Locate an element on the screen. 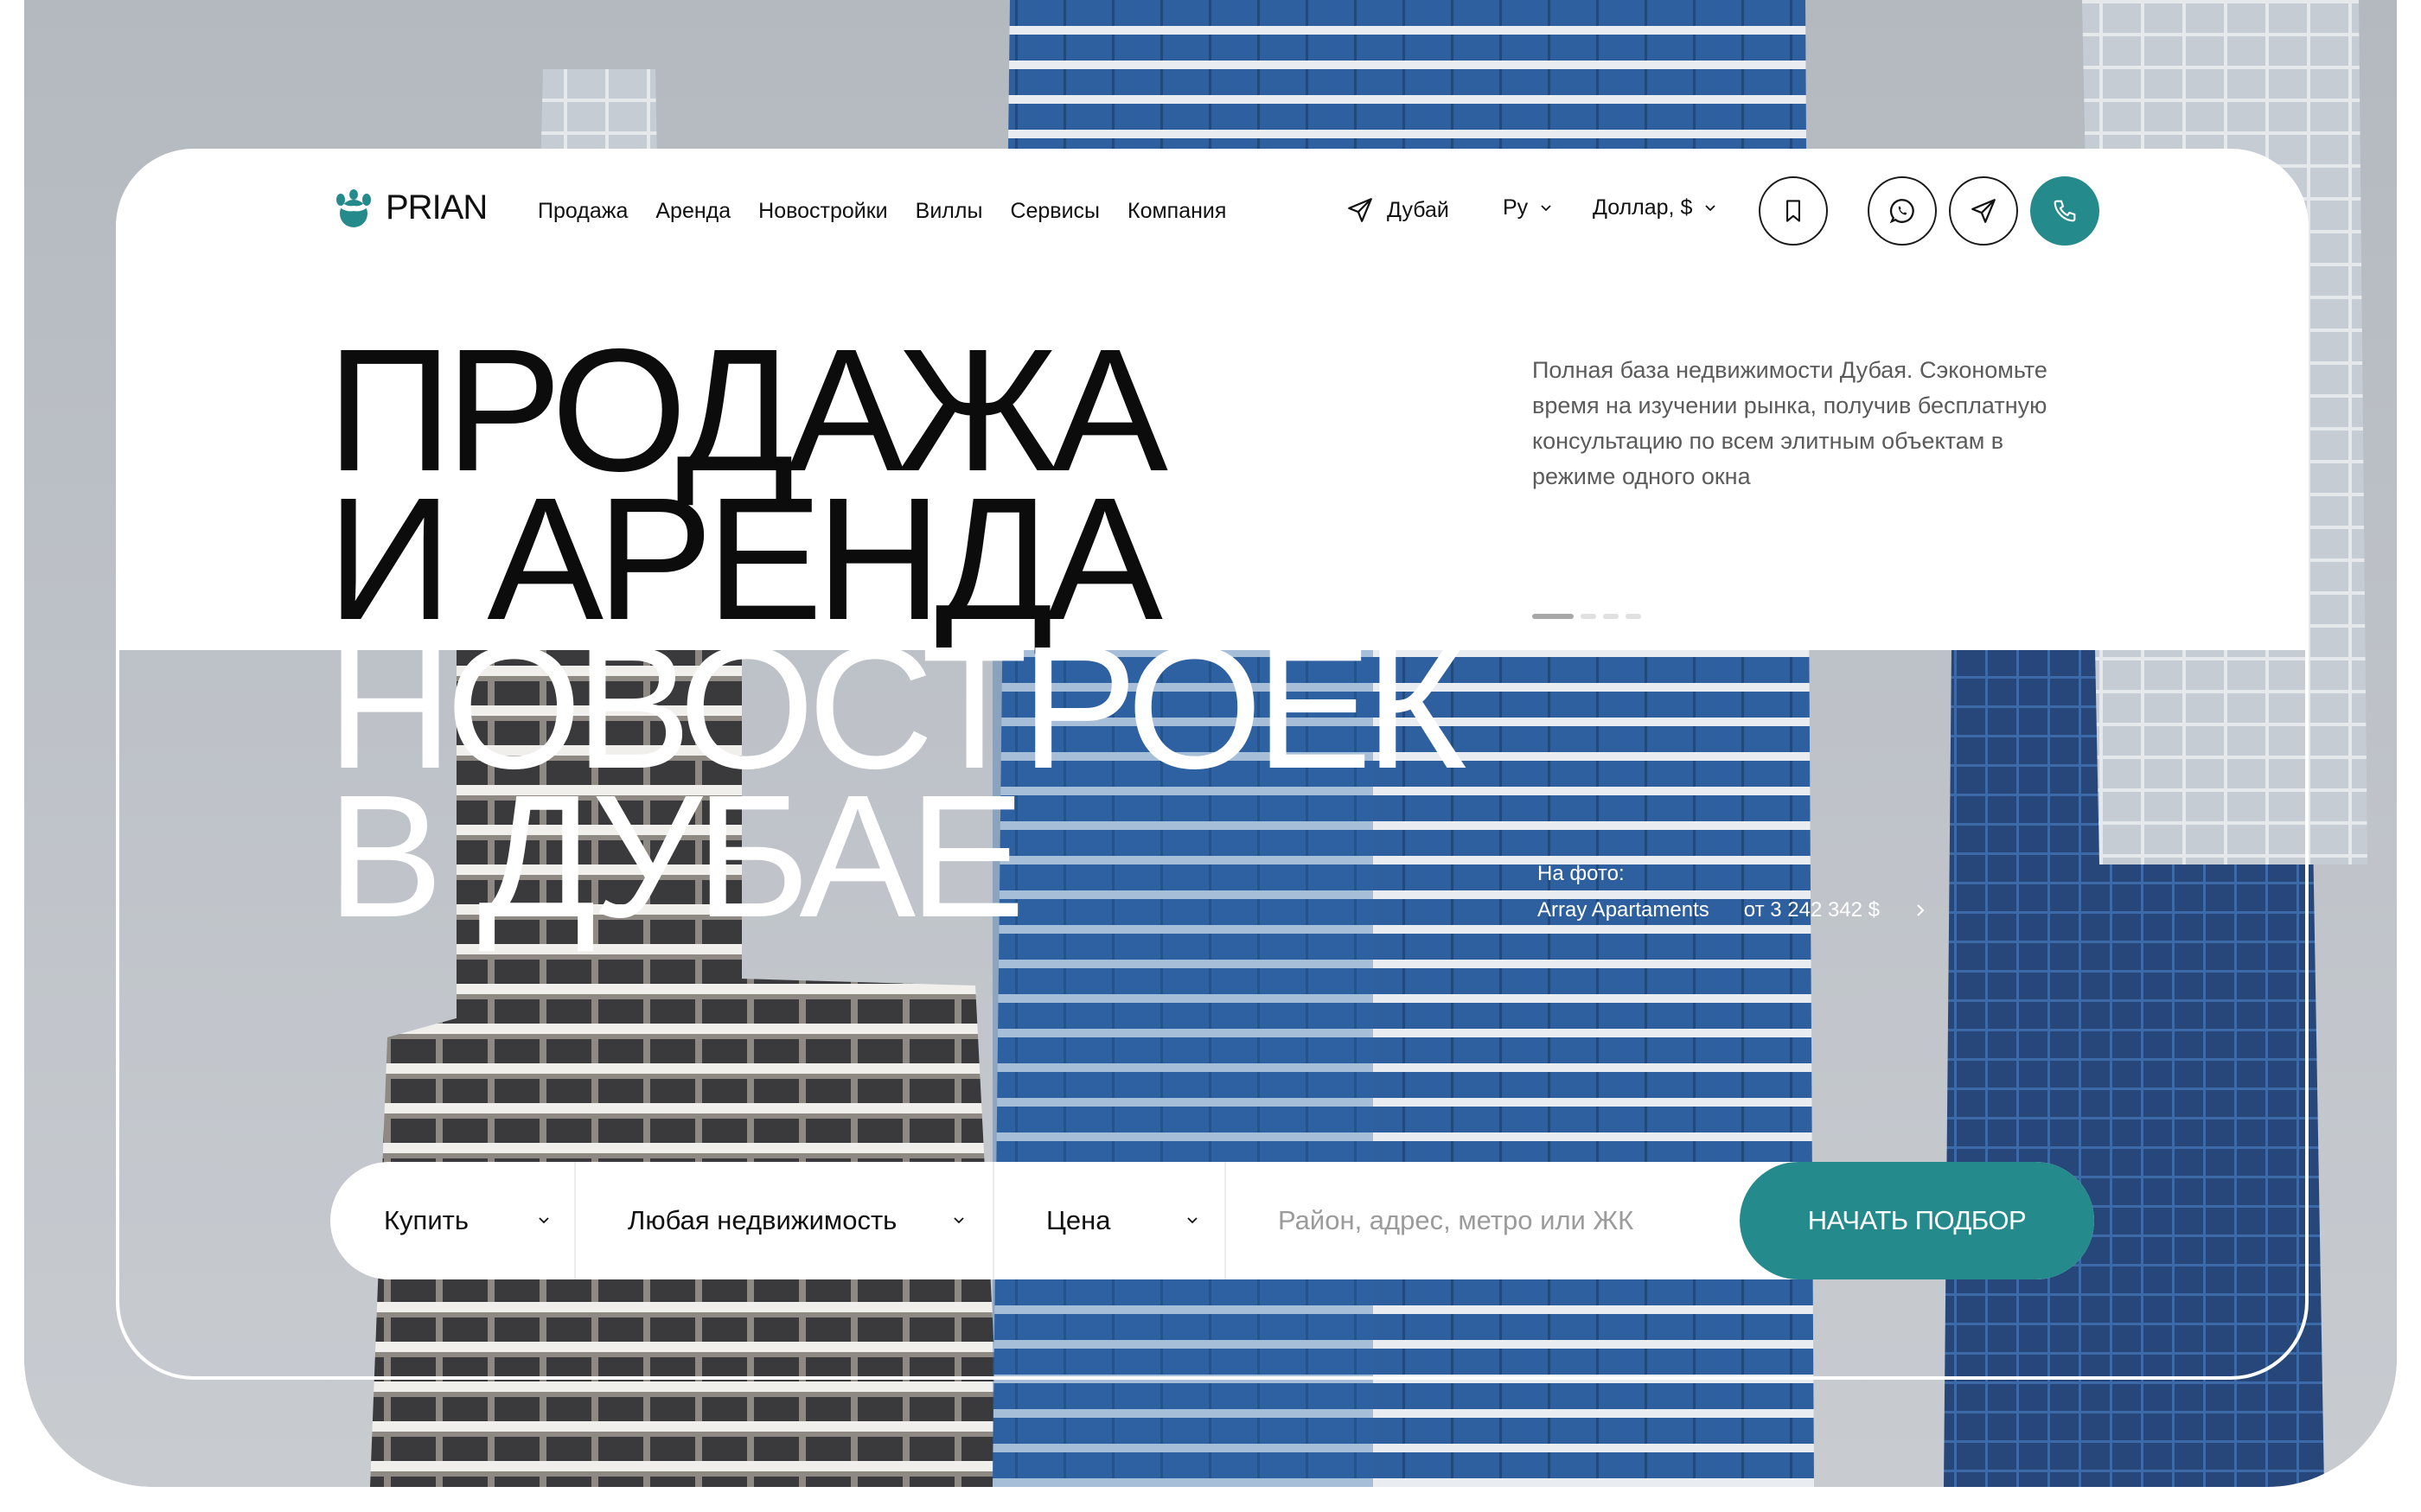 This screenshot has height=1512, width=2421. language-selector: Ру is located at coordinates (1527, 207).